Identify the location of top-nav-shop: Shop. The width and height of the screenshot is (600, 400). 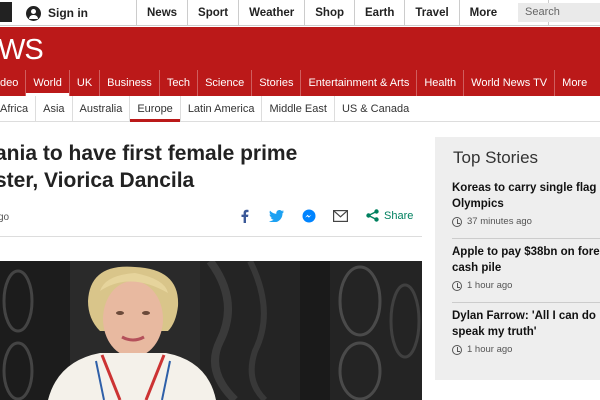
(329, 13).